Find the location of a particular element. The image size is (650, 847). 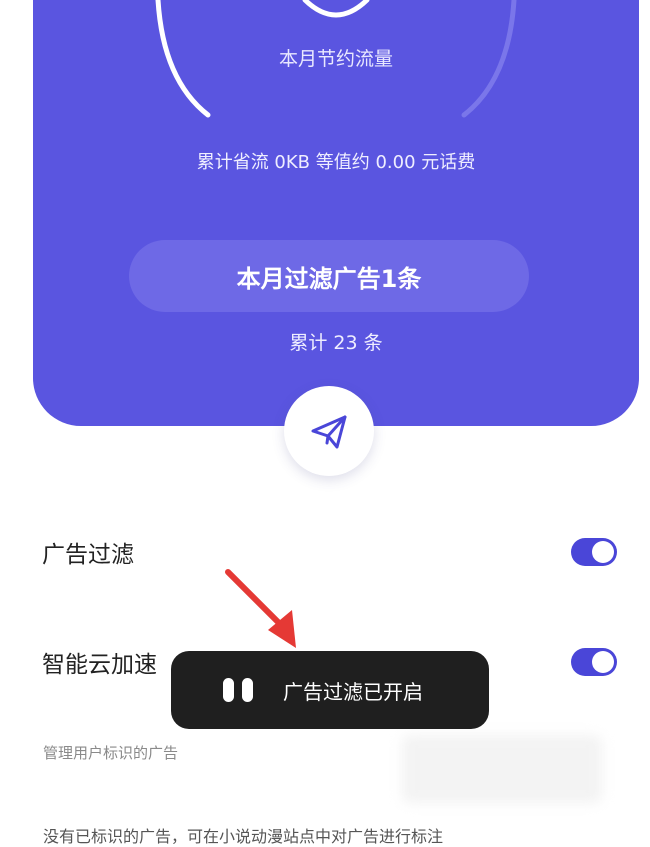

setting-row-ad-filter: 广告过滤 is located at coordinates (329, 552).